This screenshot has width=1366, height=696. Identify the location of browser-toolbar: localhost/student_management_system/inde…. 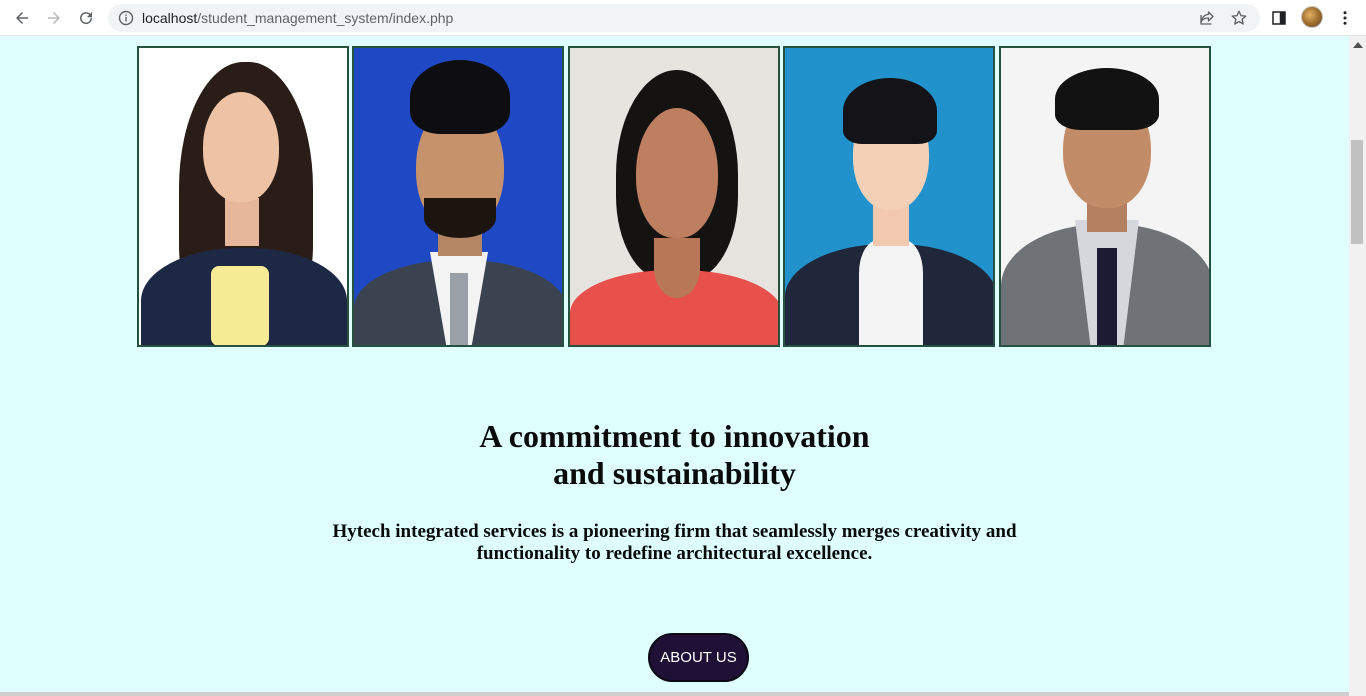
(683, 18).